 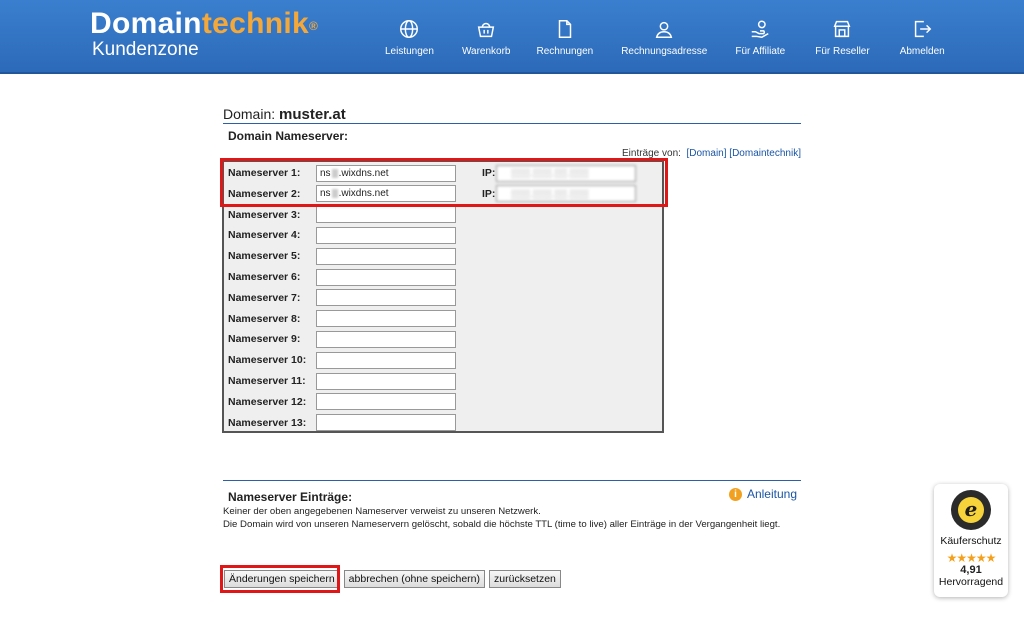 What do you see at coordinates (707, 153) in the screenshot?
I see `entries-link-domain: [Domain]` at bounding box center [707, 153].